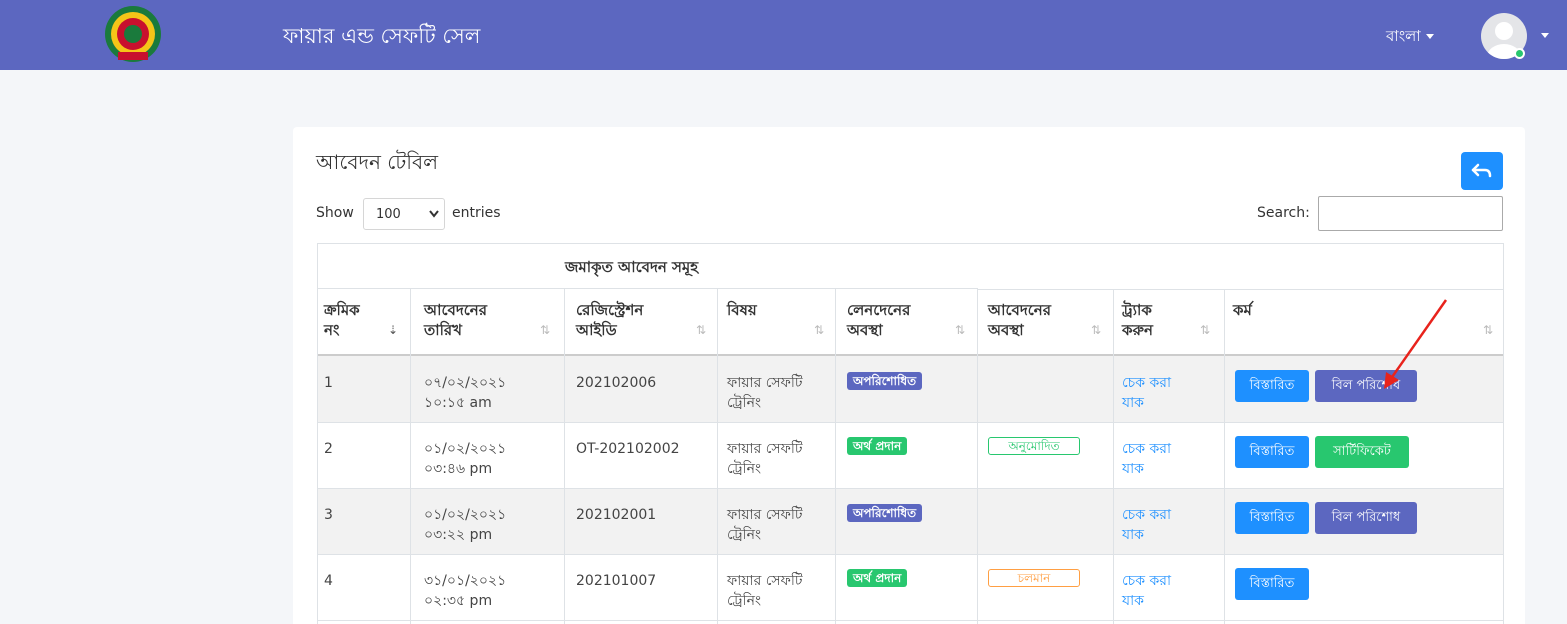 Image resolution: width=1567 pixels, height=624 pixels. What do you see at coordinates (1519, 53) in the screenshot?
I see `online-status-dot` at bounding box center [1519, 53].